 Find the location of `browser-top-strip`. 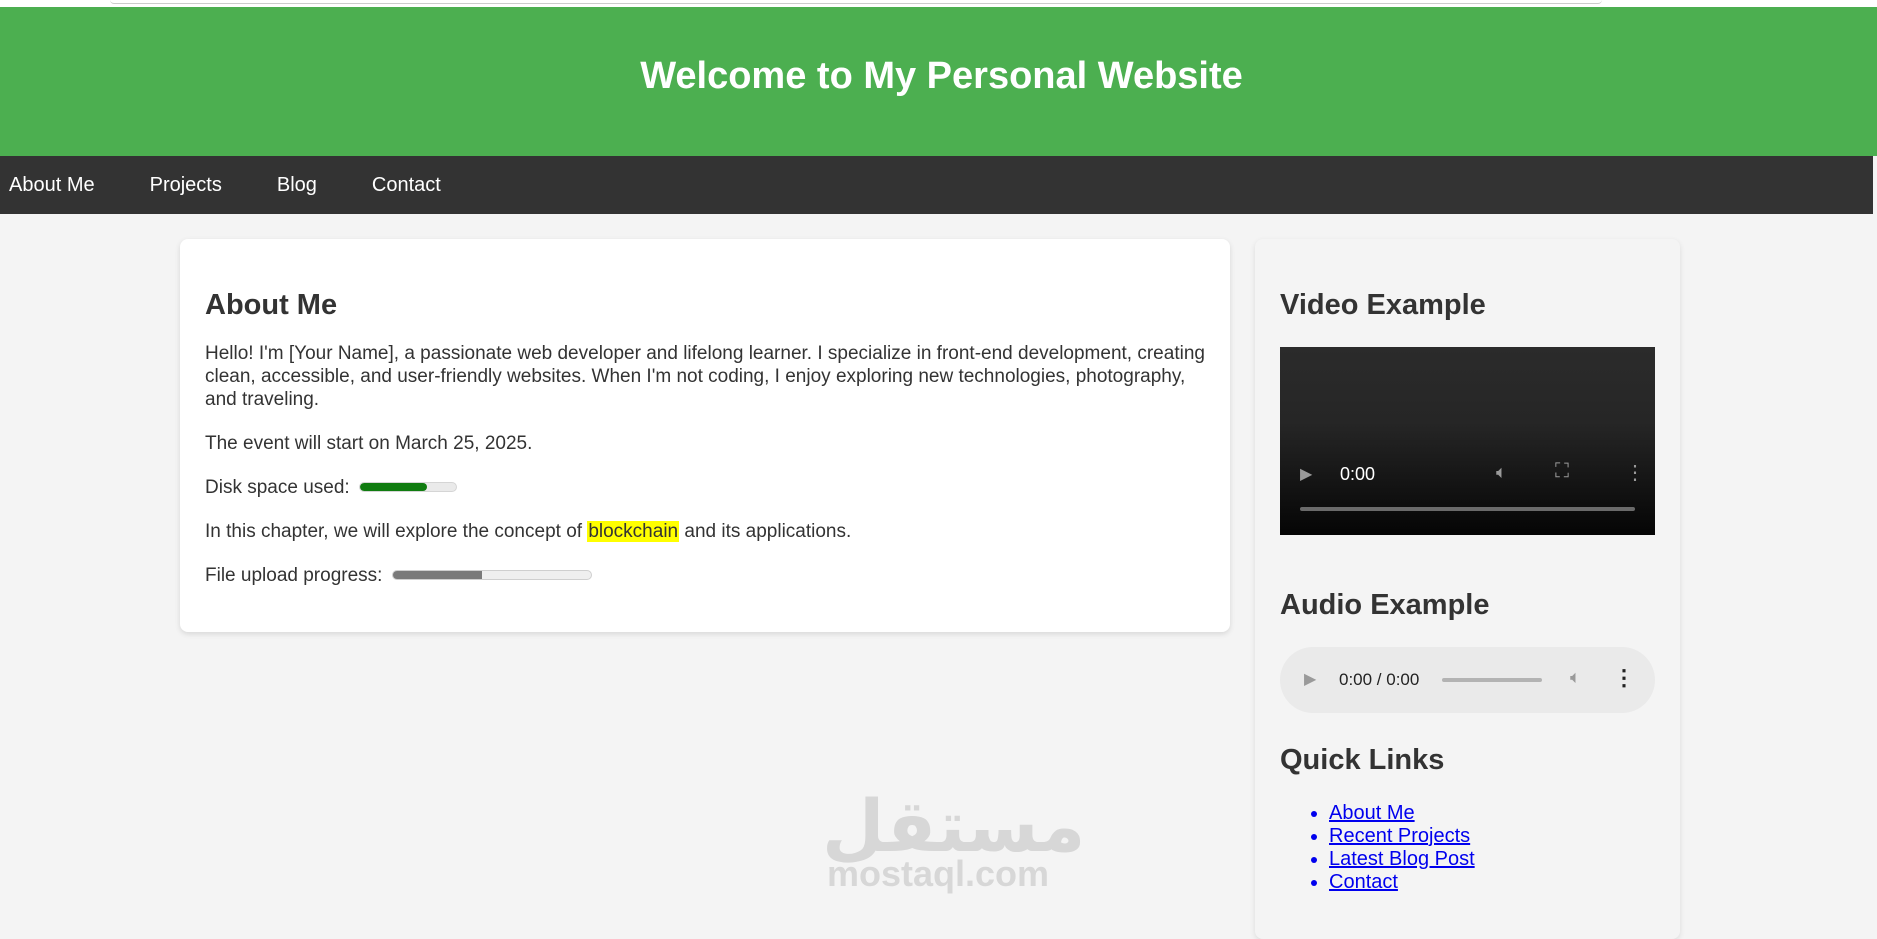

browser-top-strip is located at coordinates (938, 3).